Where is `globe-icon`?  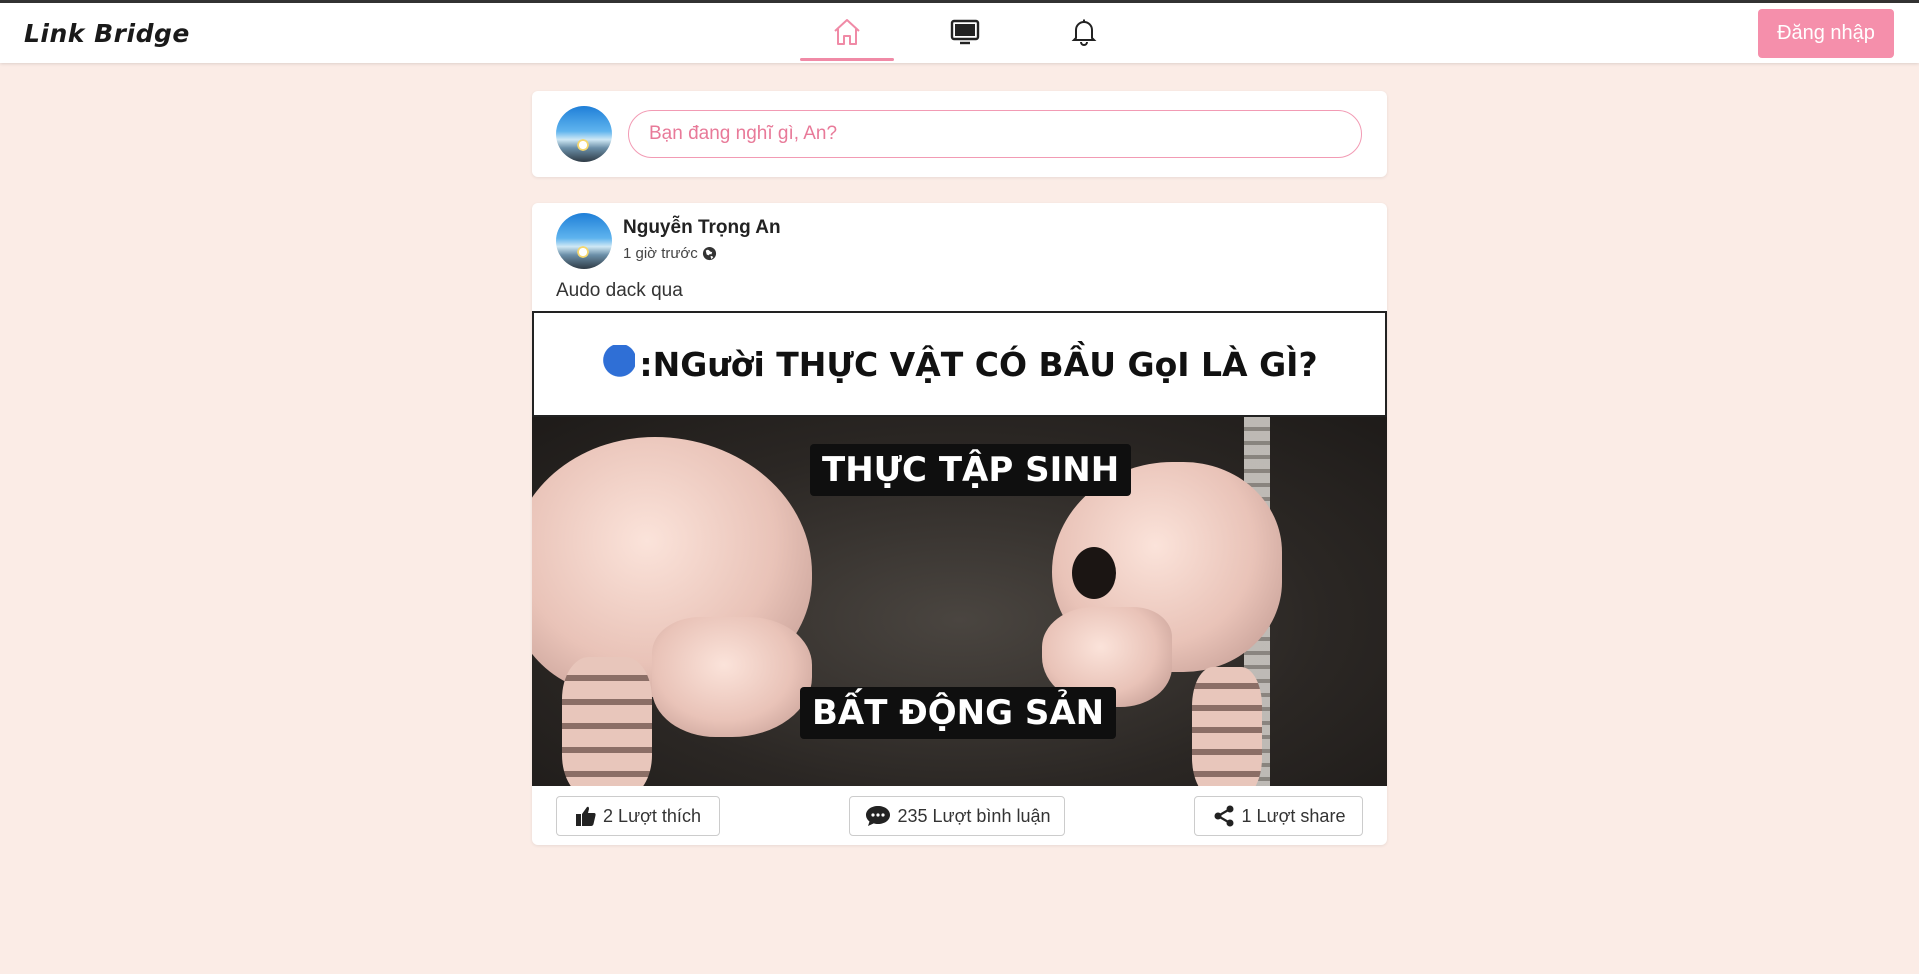 globe-icon is located at coordinates (709, 253).